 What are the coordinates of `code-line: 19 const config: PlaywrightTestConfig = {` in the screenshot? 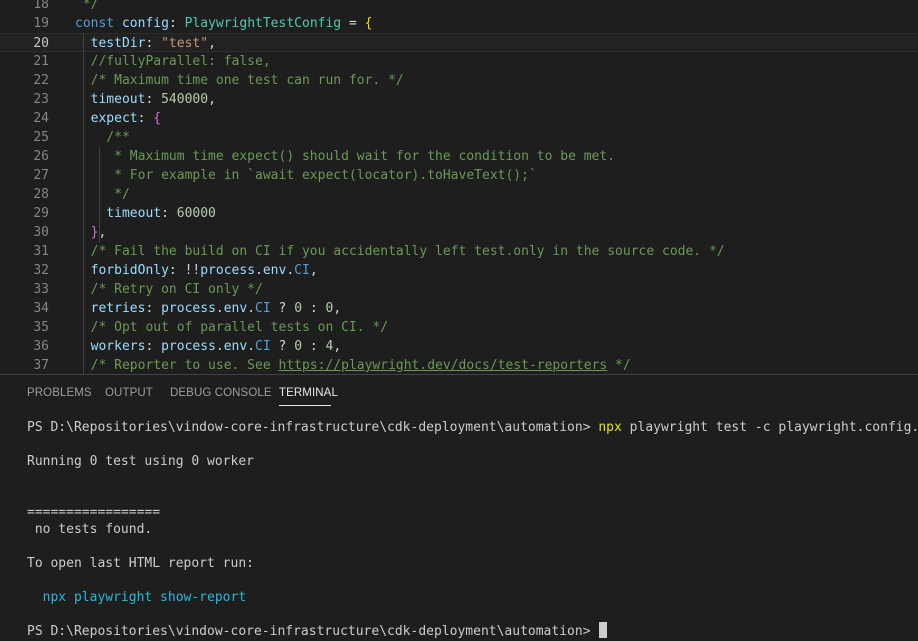 It's located at (459, 23).